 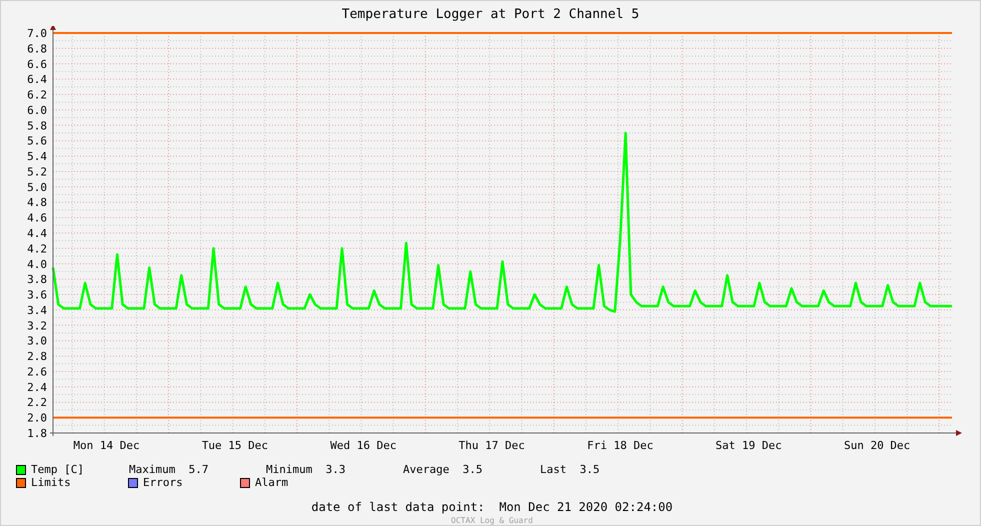 I want to click on axis-label: 3.2, so click(x=37, y=325).